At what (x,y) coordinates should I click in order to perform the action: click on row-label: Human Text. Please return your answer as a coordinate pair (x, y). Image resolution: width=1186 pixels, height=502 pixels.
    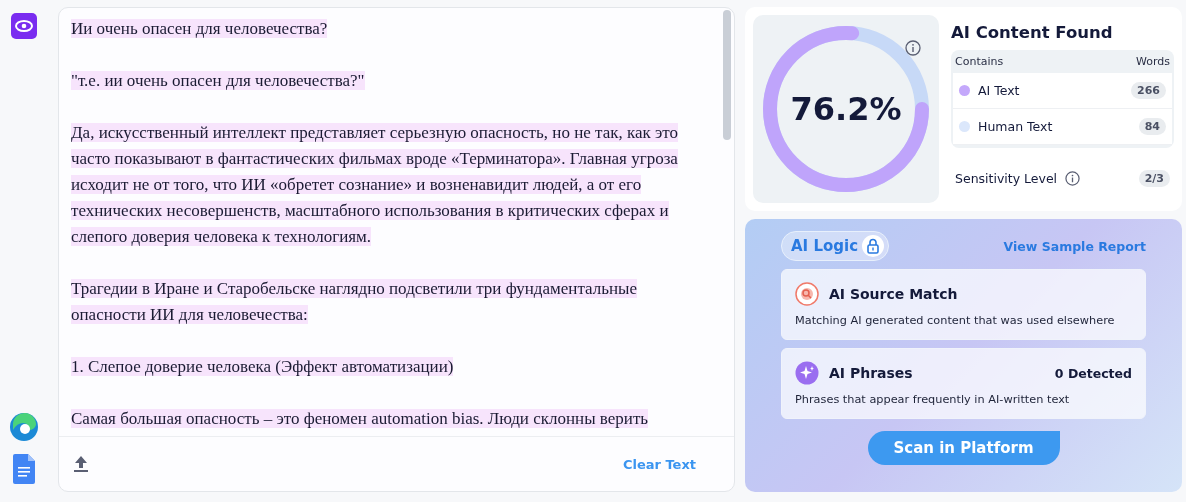
    Looking at the image, I should click on (1016, 126).